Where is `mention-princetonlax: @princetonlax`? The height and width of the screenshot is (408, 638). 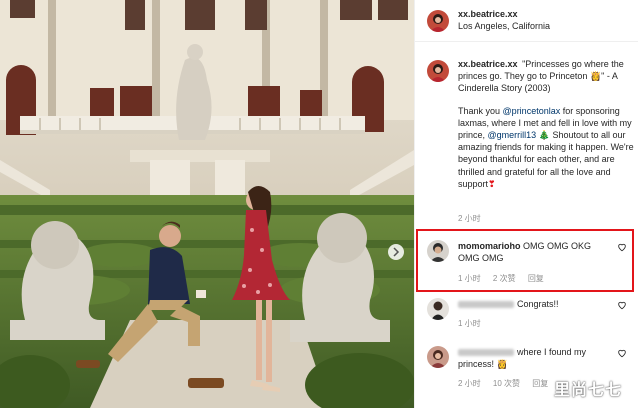 mention-princetonlax: @princetonlax is located at coordinates (532, 111).